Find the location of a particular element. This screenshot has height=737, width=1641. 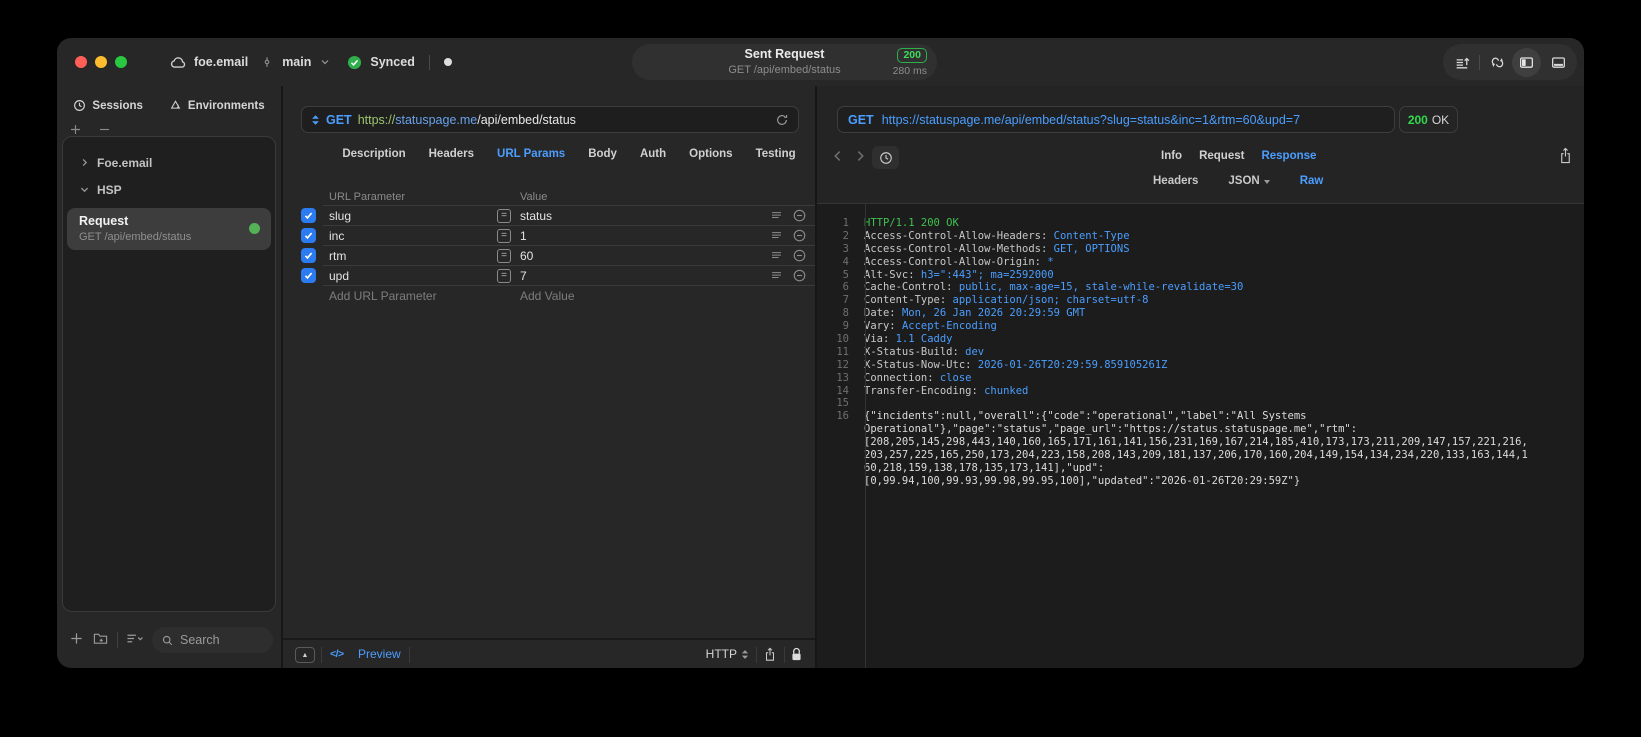

tab-response: Response is located at coordinates (1288, 156).